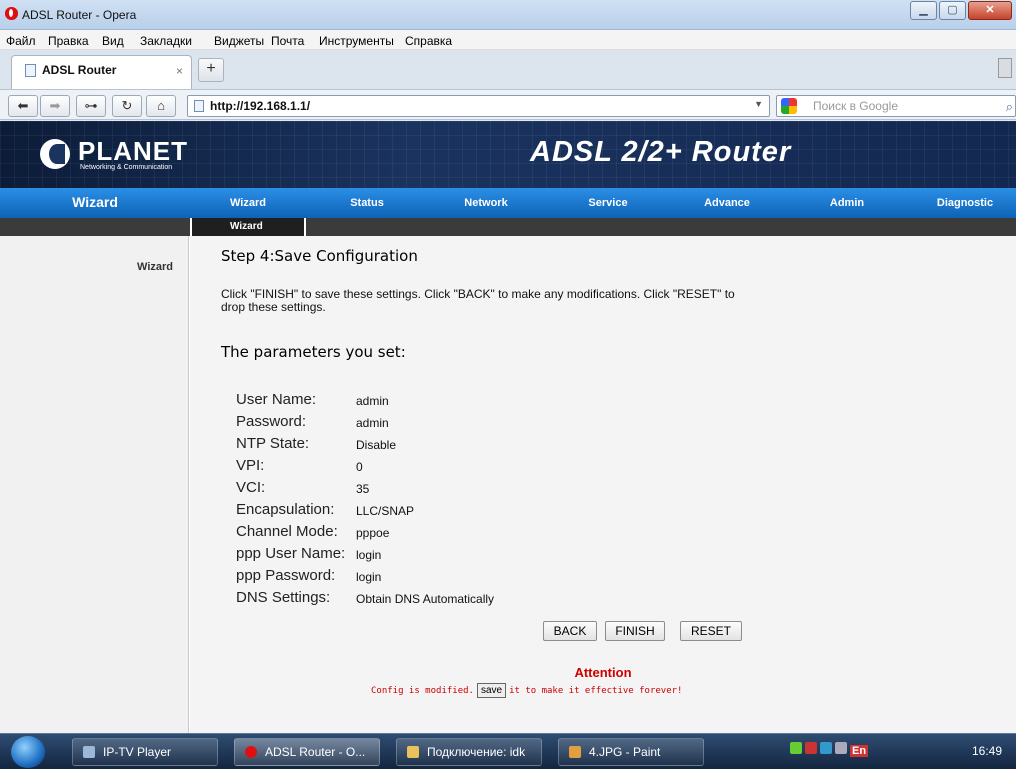  I want to click on menu-edit: Правка, so click(68, 41).